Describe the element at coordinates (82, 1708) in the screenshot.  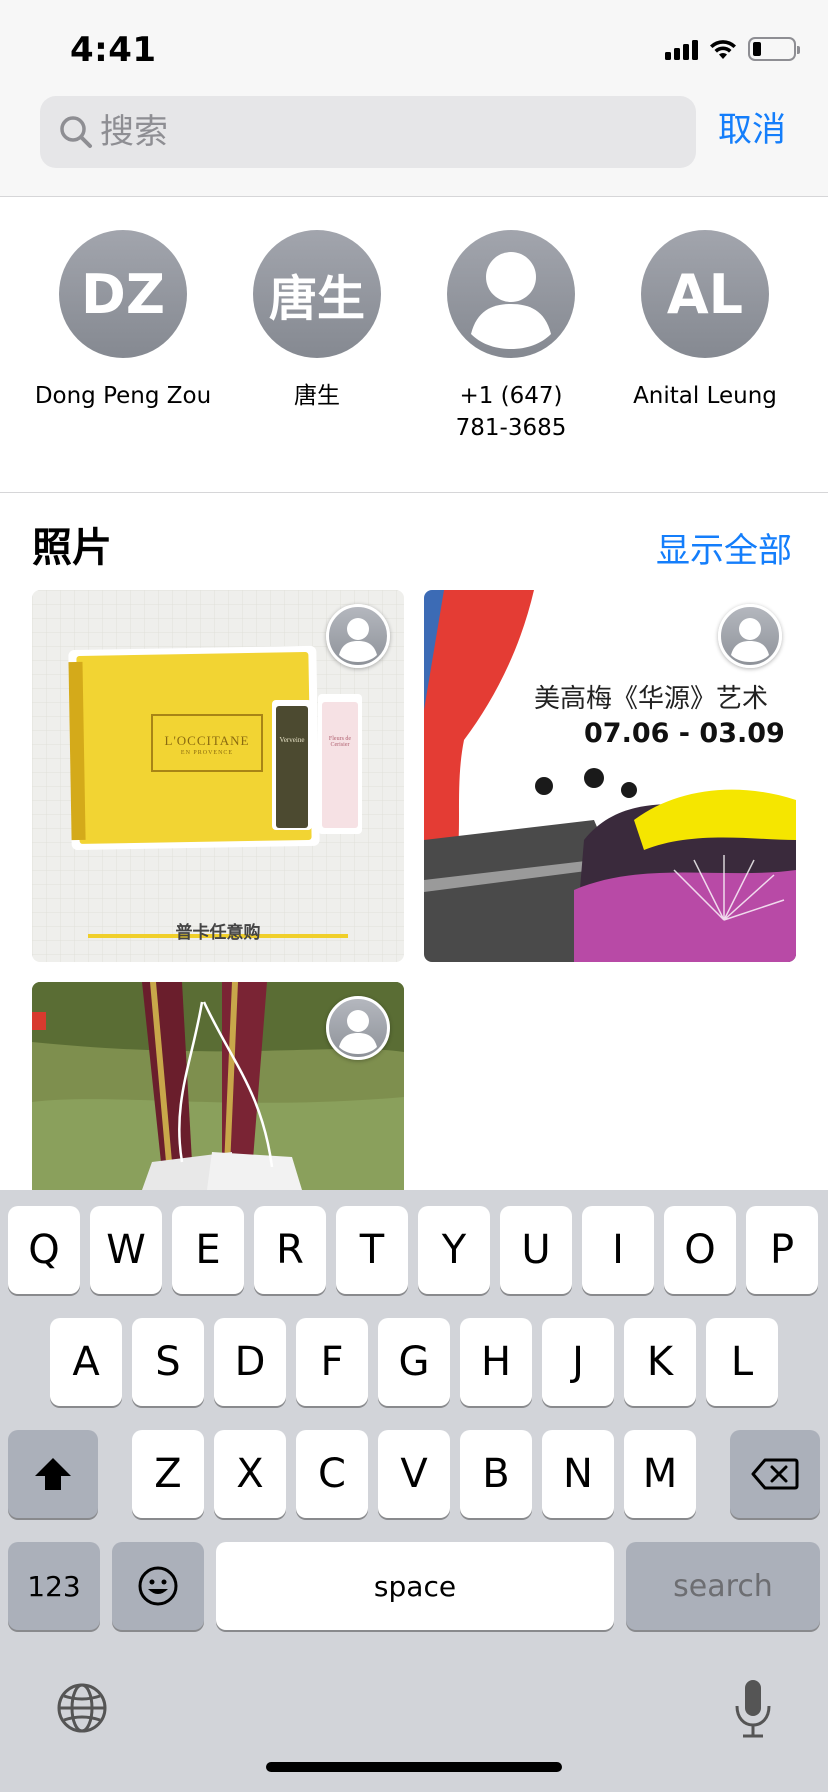
I see `globe-icon` at that location.